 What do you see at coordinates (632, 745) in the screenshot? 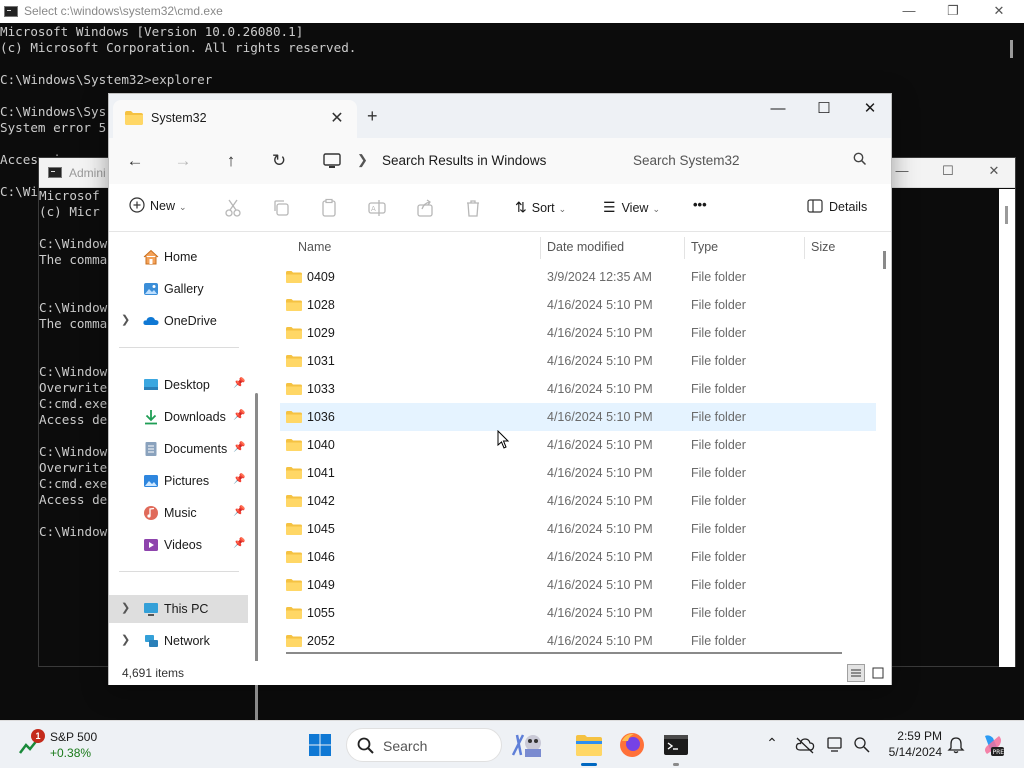
I see `firefox-icon` at bounding box center [632, 745].